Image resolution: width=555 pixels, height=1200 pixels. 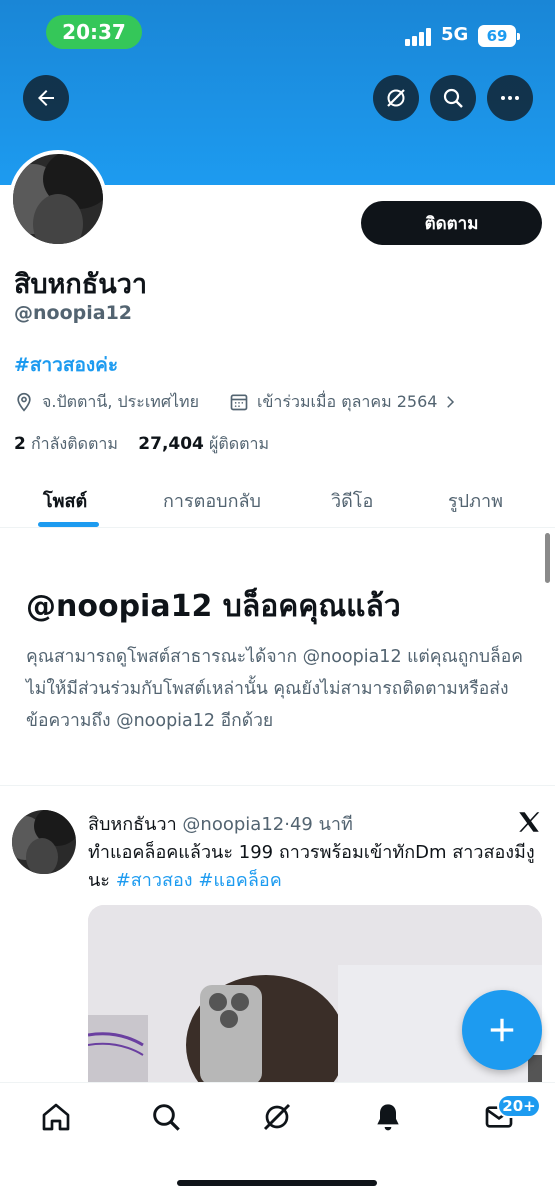 I want to click on signal-icon, so click(x=418, y=37).